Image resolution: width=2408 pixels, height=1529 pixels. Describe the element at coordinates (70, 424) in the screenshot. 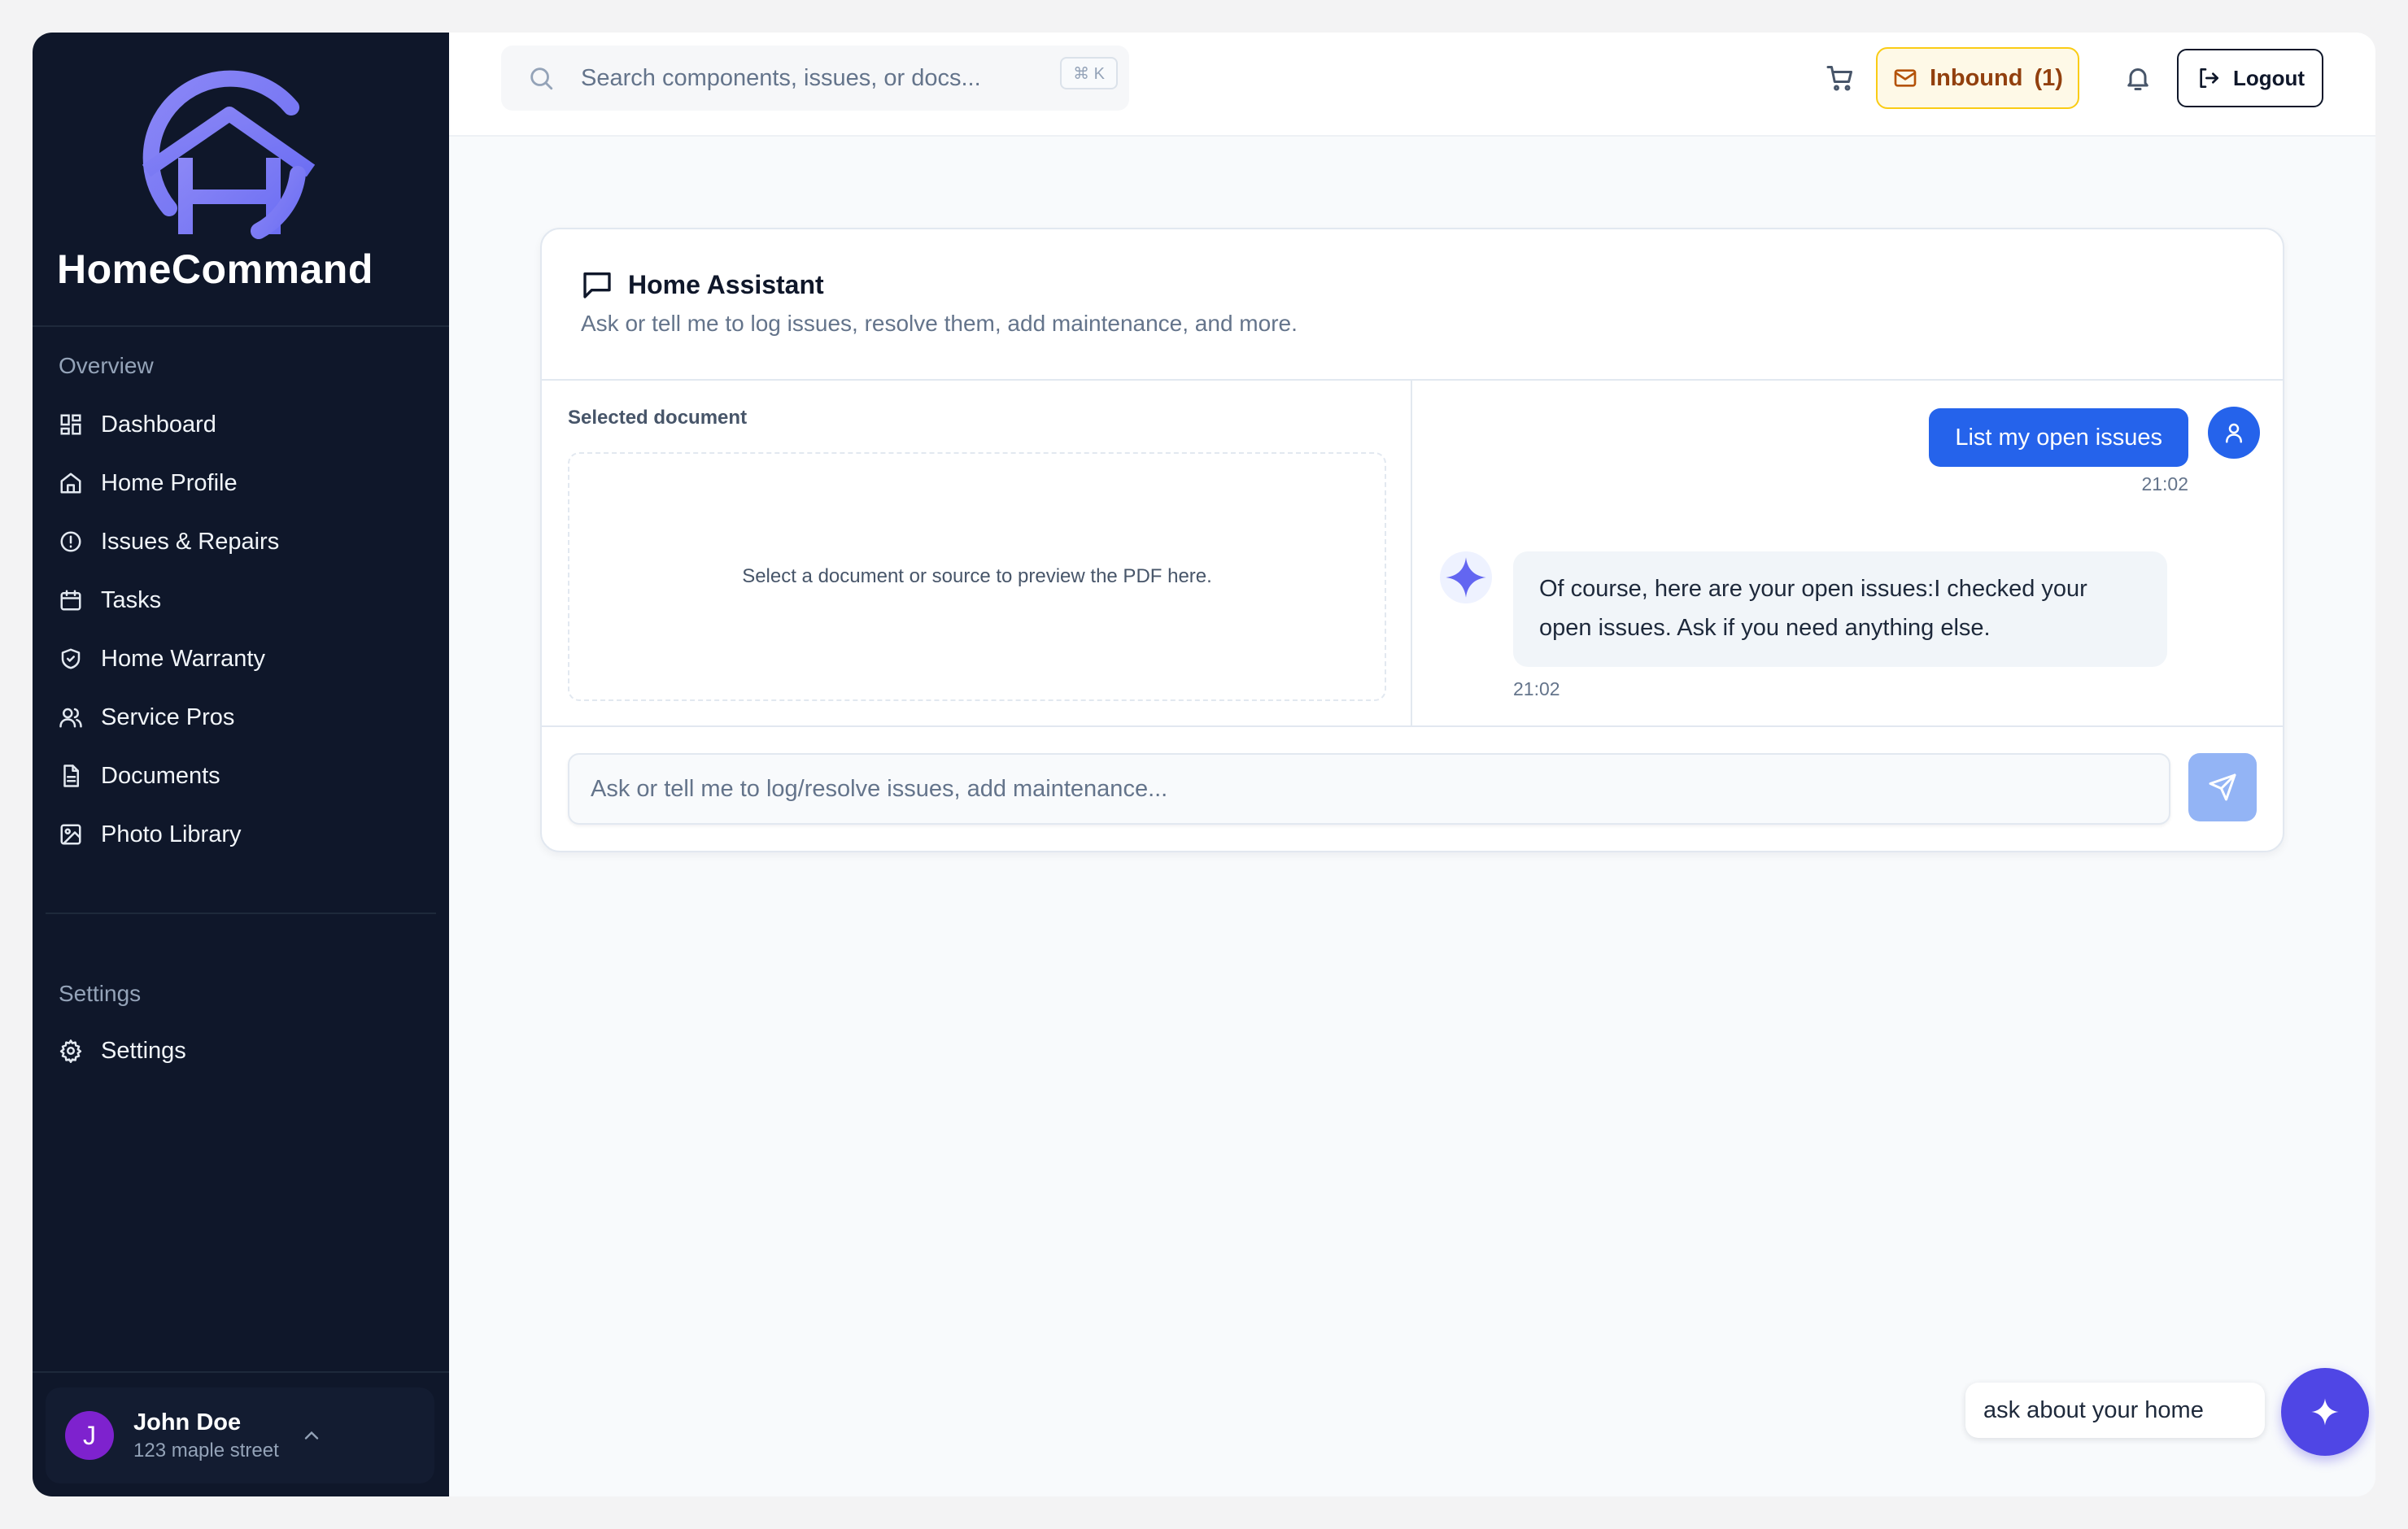

I see `dashboard-icon` at that location.